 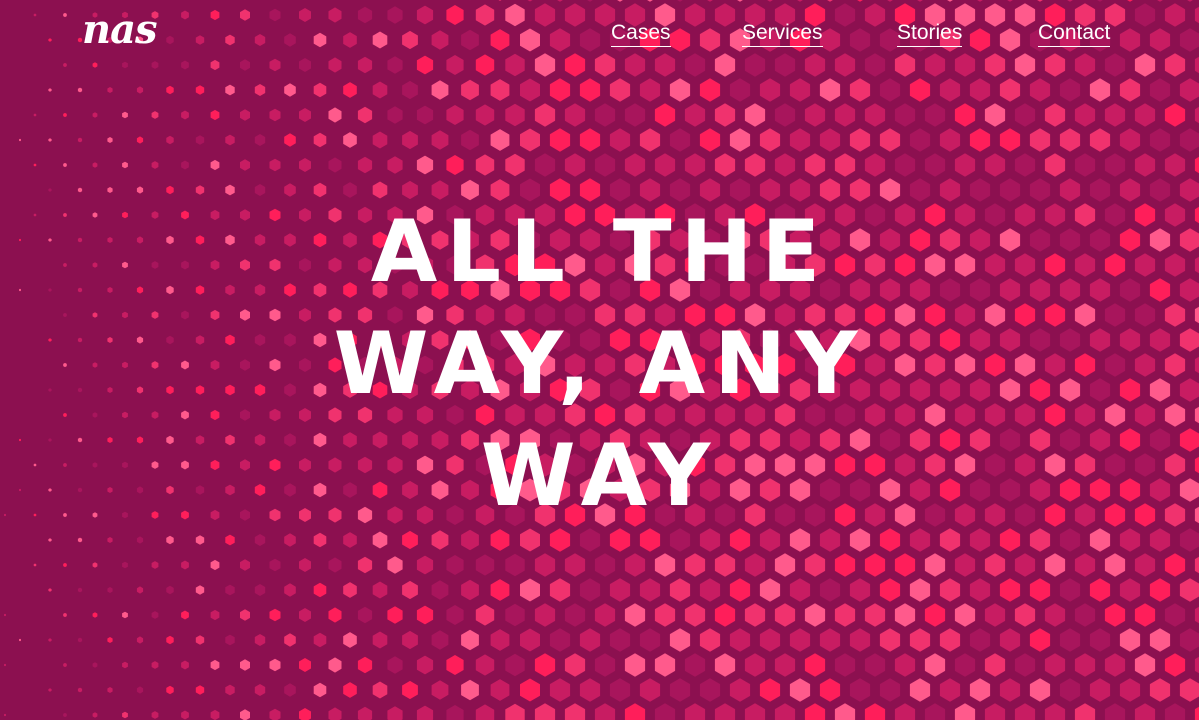 I want to click on hero-line-2: WAY, ANY, so click(x=600, y=364).